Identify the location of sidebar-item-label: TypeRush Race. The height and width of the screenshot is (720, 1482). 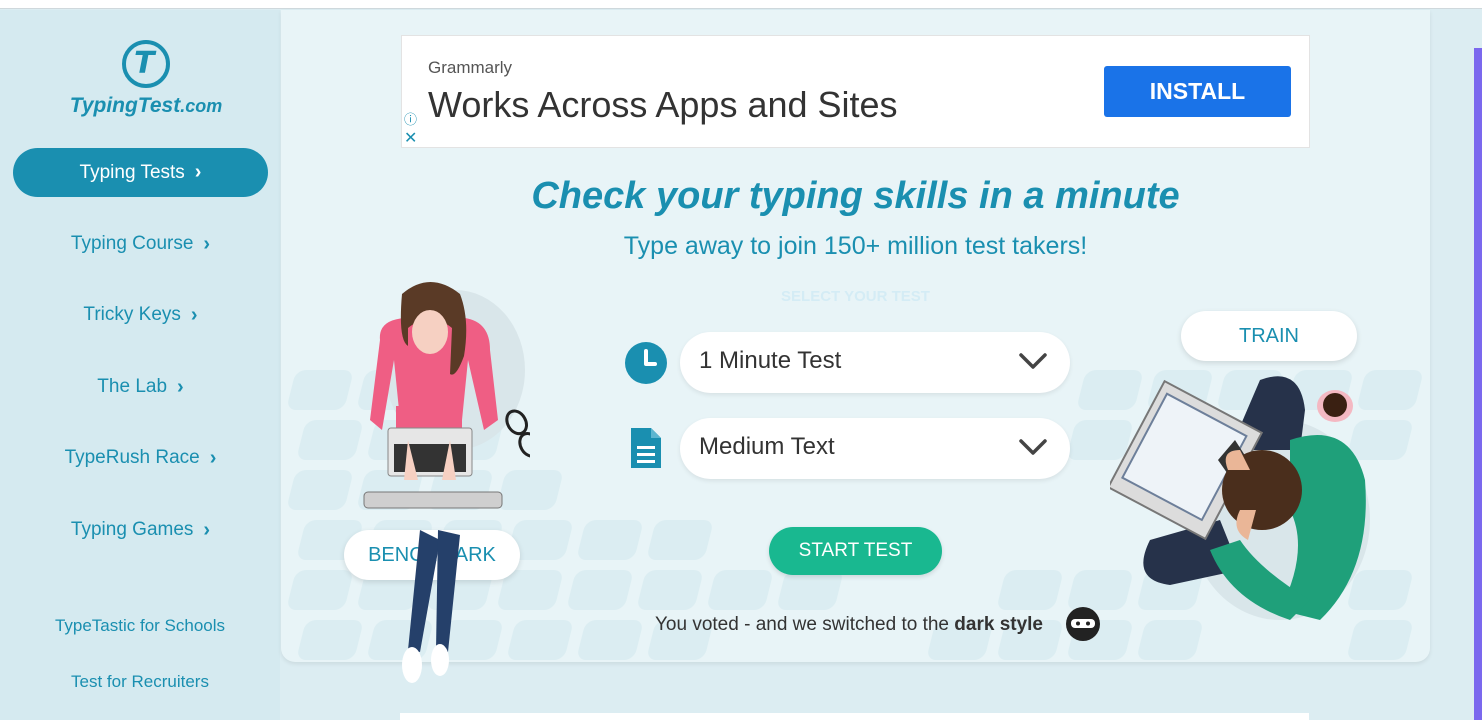
(132, 457).